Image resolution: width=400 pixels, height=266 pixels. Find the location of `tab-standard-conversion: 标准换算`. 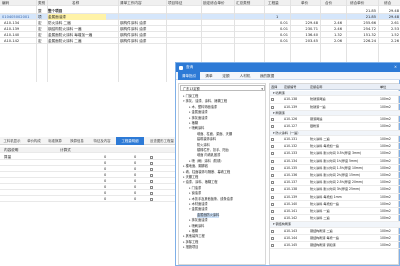

tab-standard-conversion: 标准换算 is located at coordinates (55, 141).